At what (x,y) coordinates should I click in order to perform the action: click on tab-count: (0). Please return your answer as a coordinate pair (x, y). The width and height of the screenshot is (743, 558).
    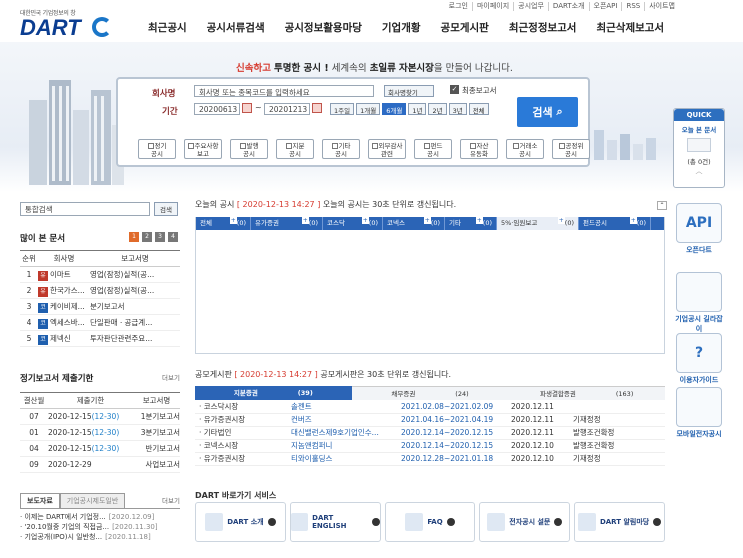
    Looking at the image, I should click on (313, 223).